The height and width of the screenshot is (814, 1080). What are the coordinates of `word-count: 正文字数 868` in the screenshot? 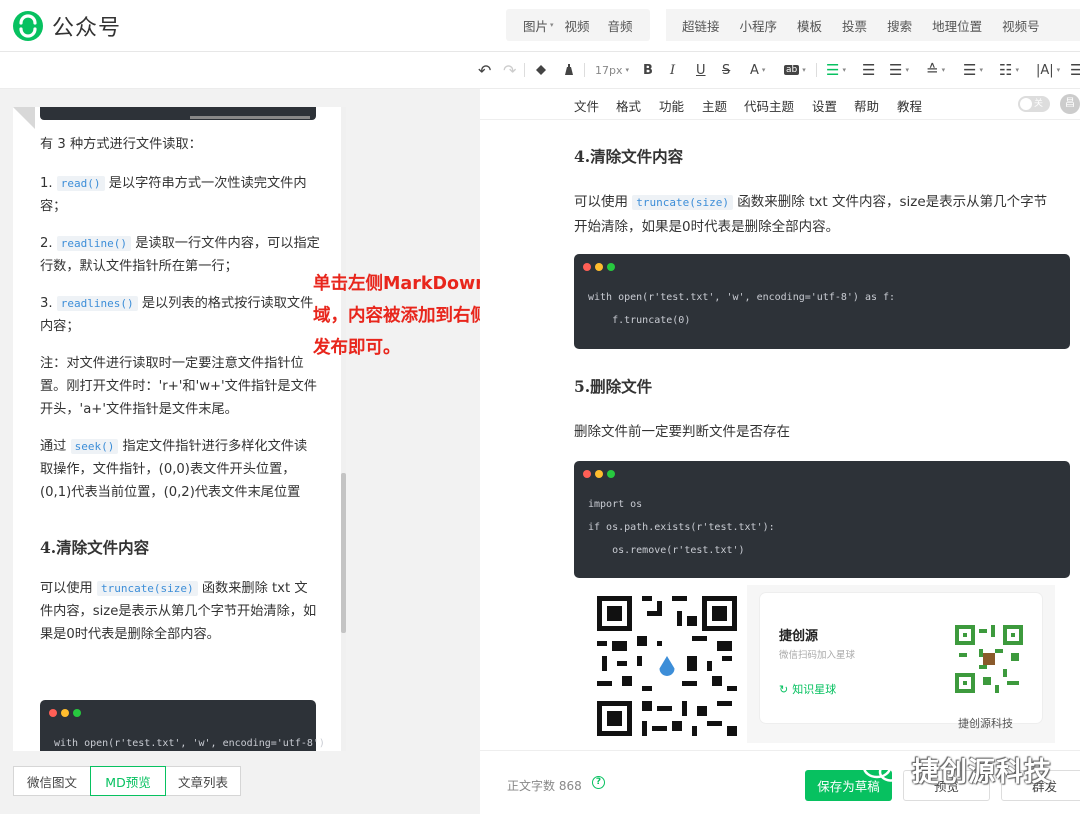 It's located at (544, 786).